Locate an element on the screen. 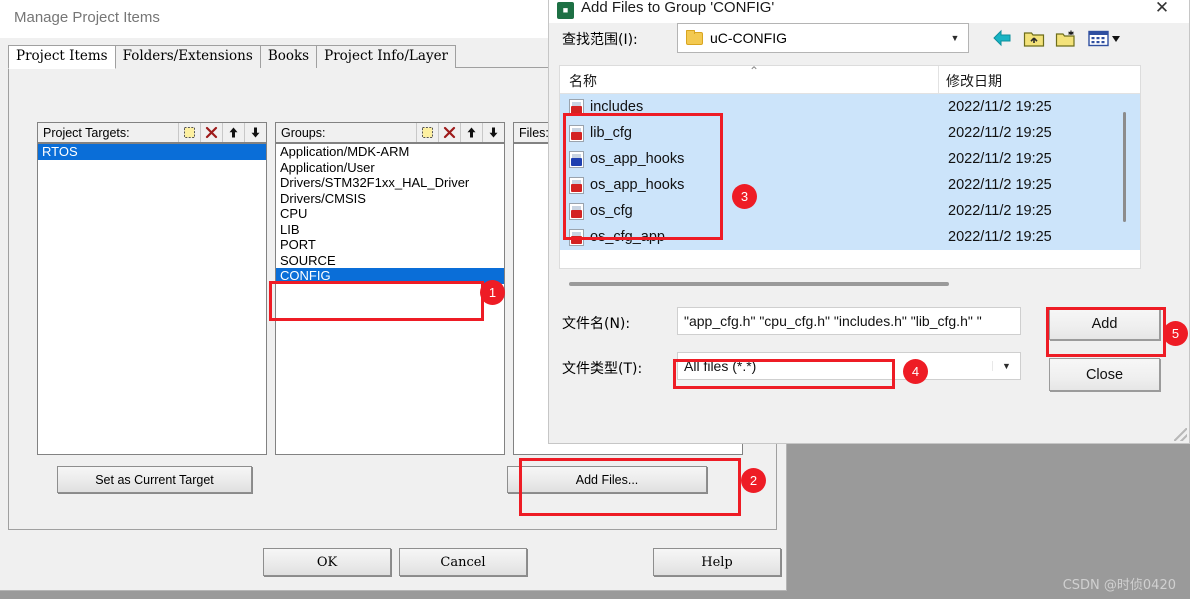  view-mode-icon is located at coordinates (1105, 38).